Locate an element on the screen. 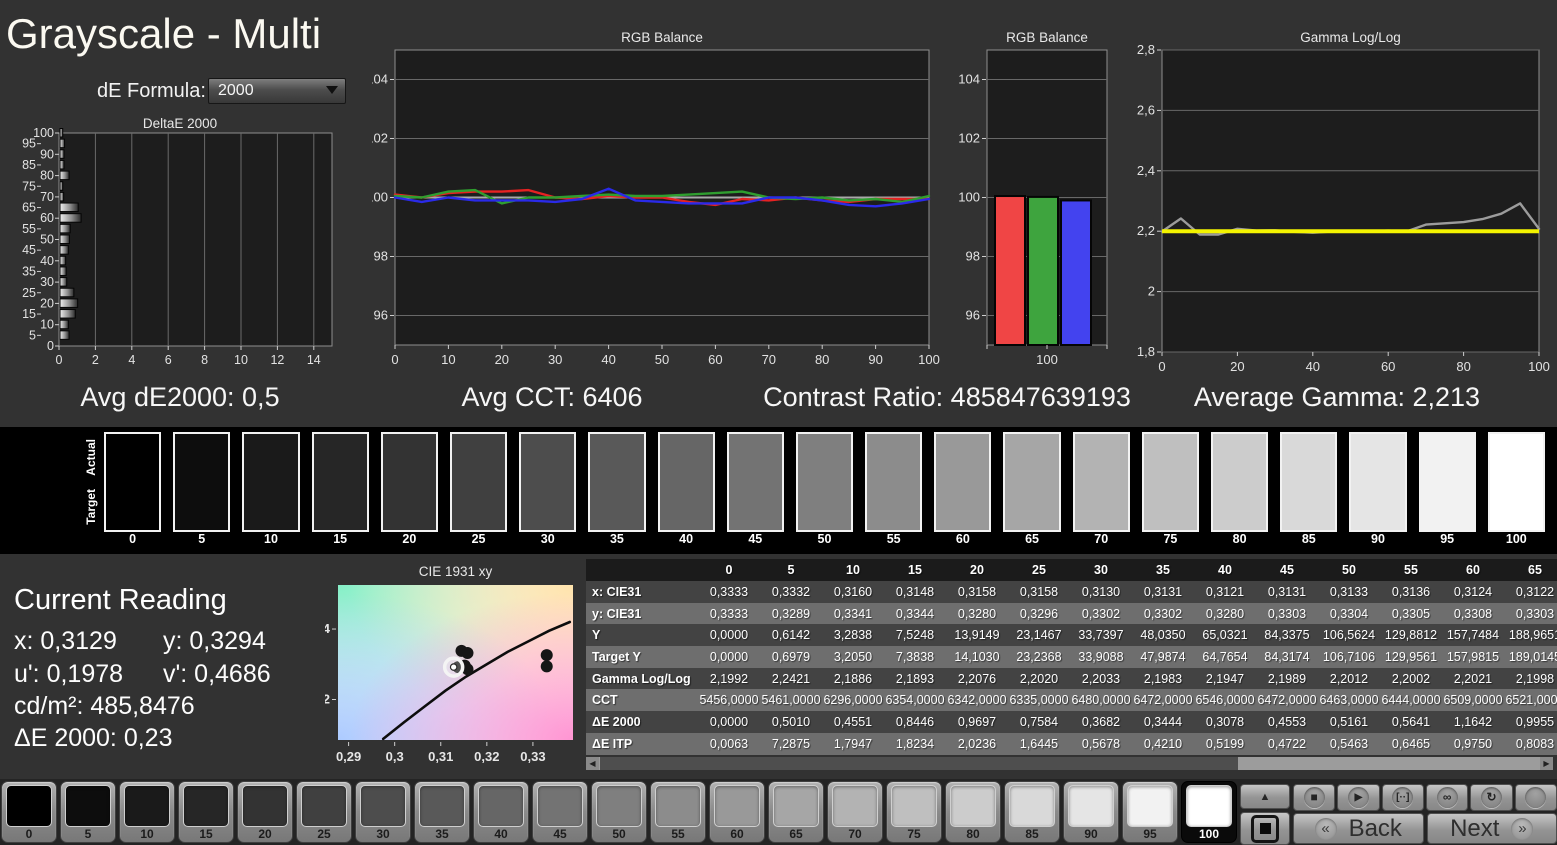 The width and height of the screenshot is (1557, 845). ramp-label-30: 30 is located at coordinates (547, 539).